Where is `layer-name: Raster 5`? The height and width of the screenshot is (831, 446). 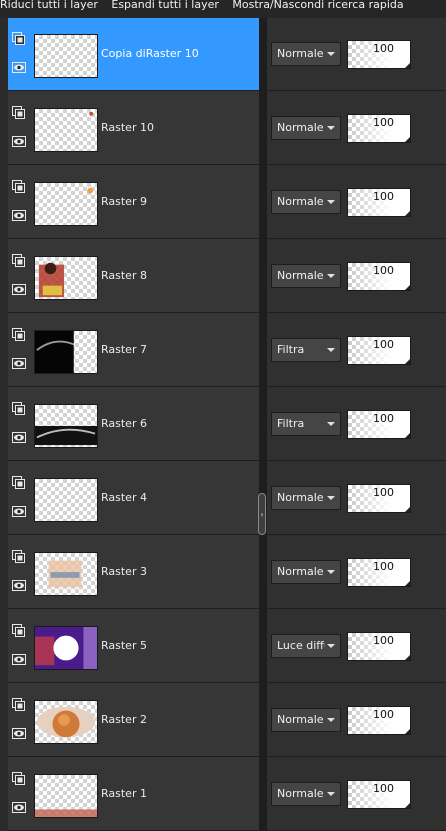 layer-name: Raster 5 is located at coordinates (124, 645).